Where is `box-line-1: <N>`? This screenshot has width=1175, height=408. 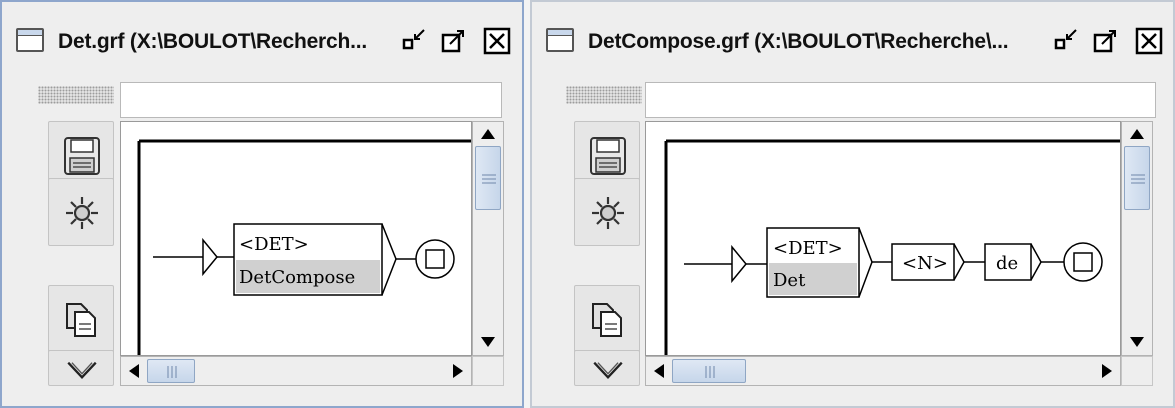
box-line-1: <N> is located at coordinates (925, 263).